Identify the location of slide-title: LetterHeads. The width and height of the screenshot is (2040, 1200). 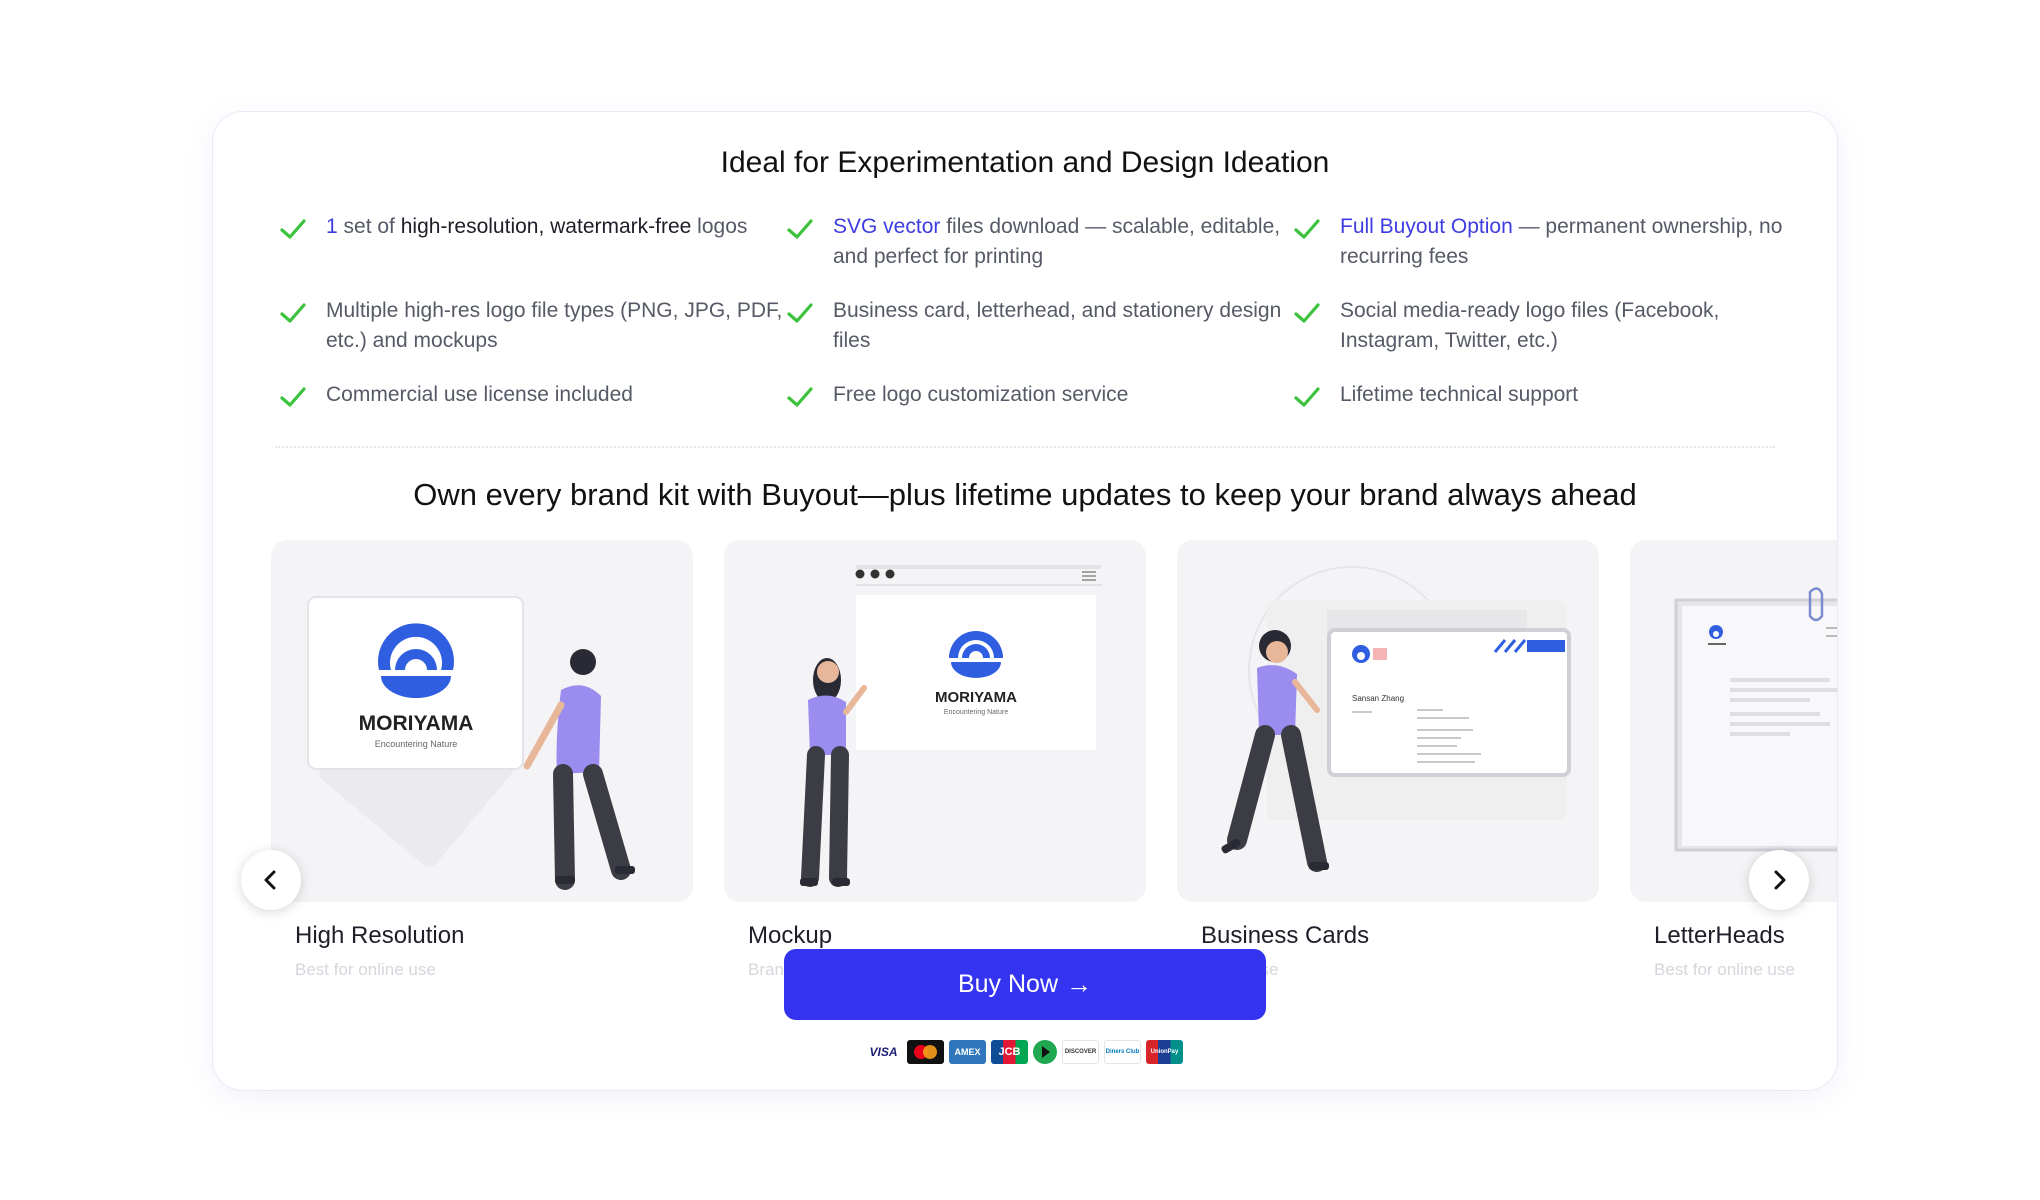
(1719, 935).